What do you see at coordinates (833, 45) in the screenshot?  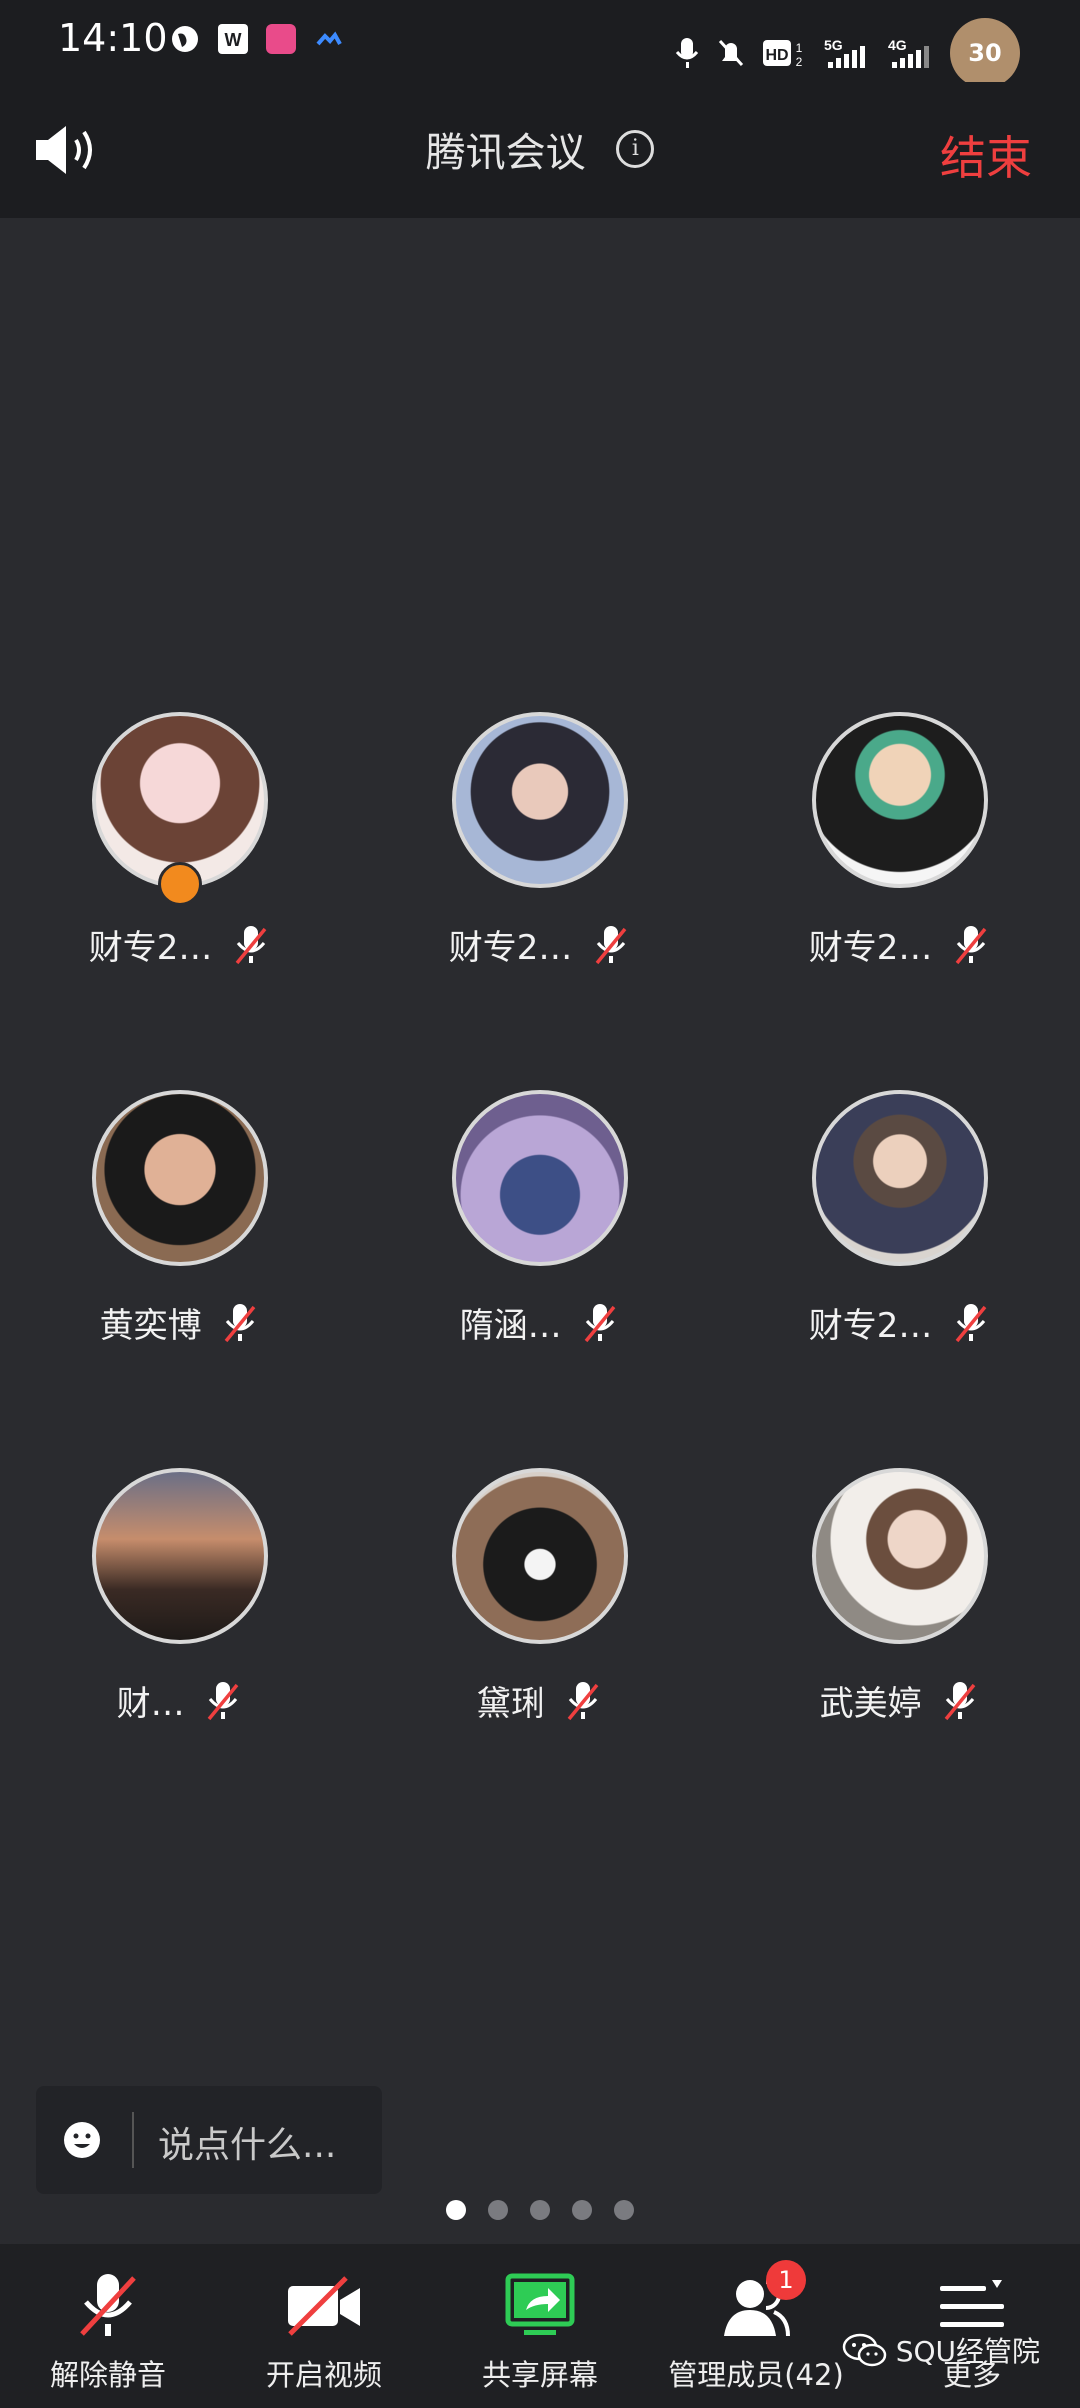 I see `svg-text: 5G` at bounding box center [833, 45].